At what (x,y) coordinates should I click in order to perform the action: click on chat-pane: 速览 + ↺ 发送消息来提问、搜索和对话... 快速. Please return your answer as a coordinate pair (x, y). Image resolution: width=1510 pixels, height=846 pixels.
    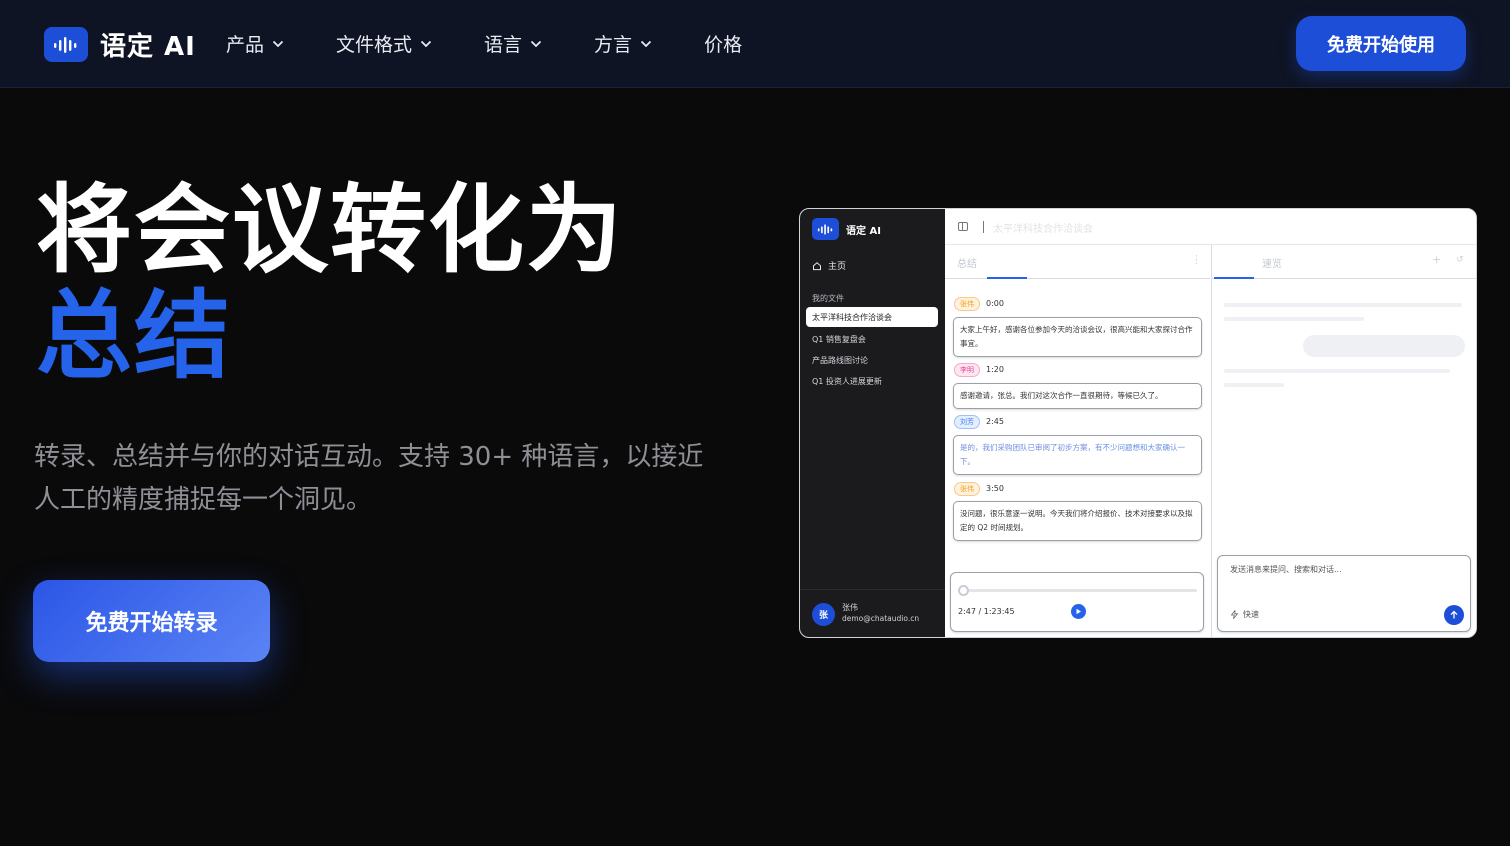
    Looking at the image, I should click on (1343, 441).